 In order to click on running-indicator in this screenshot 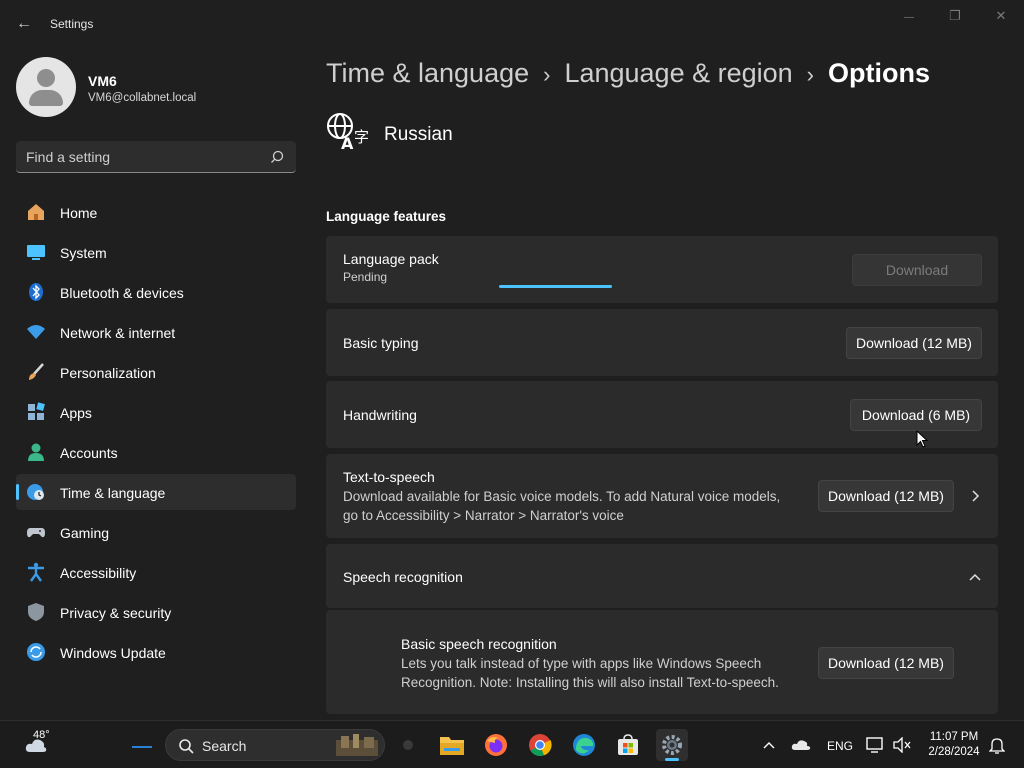, I will do `click(672, 759)`.